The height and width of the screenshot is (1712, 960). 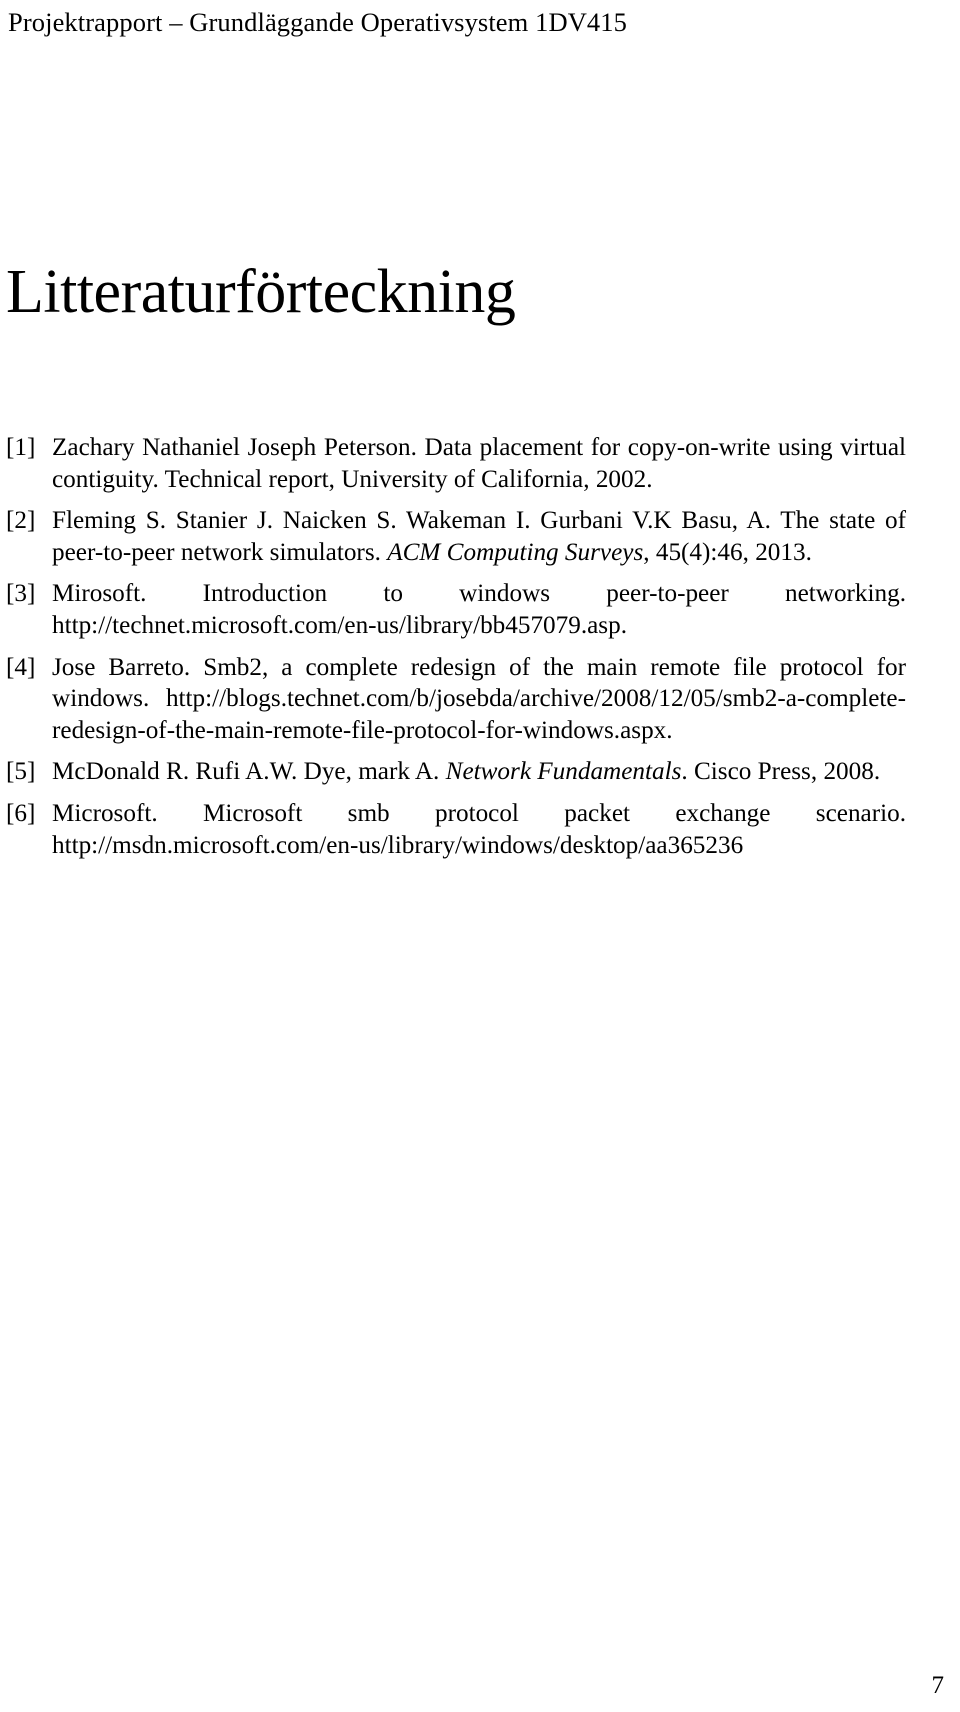 I want to click on entry-rest: , 45(4):46, 2013., so click(x=727, y=552).